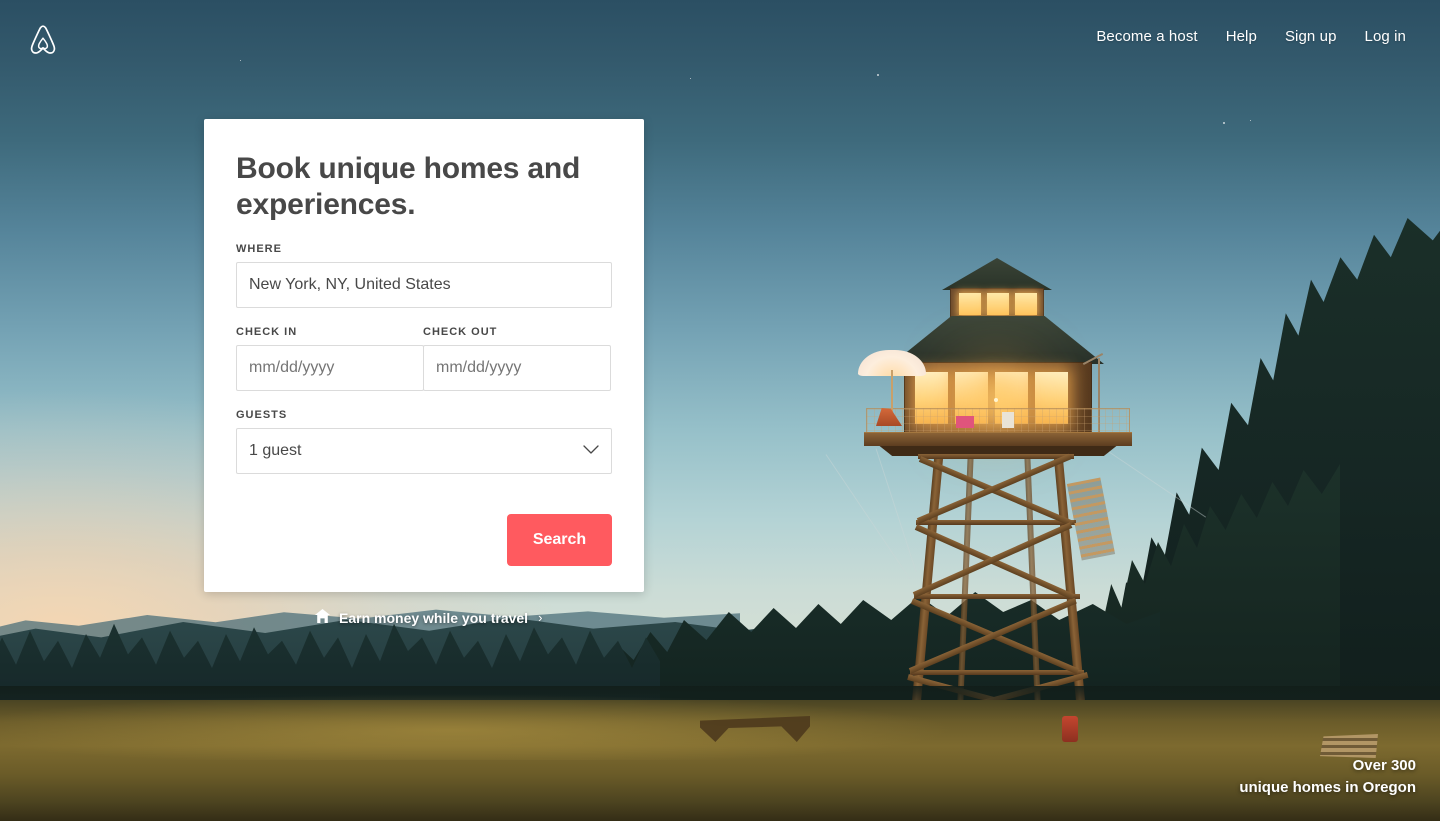 This screenshot has height=821, width=1440. Describe the element at coordinates (996, 400) in the screenshot. I see `window-sun-glare` at that location.